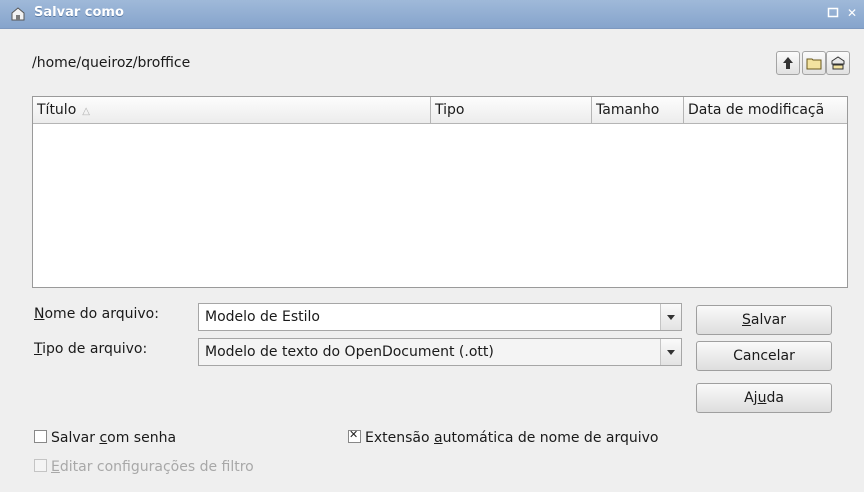 The image size is (864, 492). I want to click on column-header-title: Título △, so click(232, 110).